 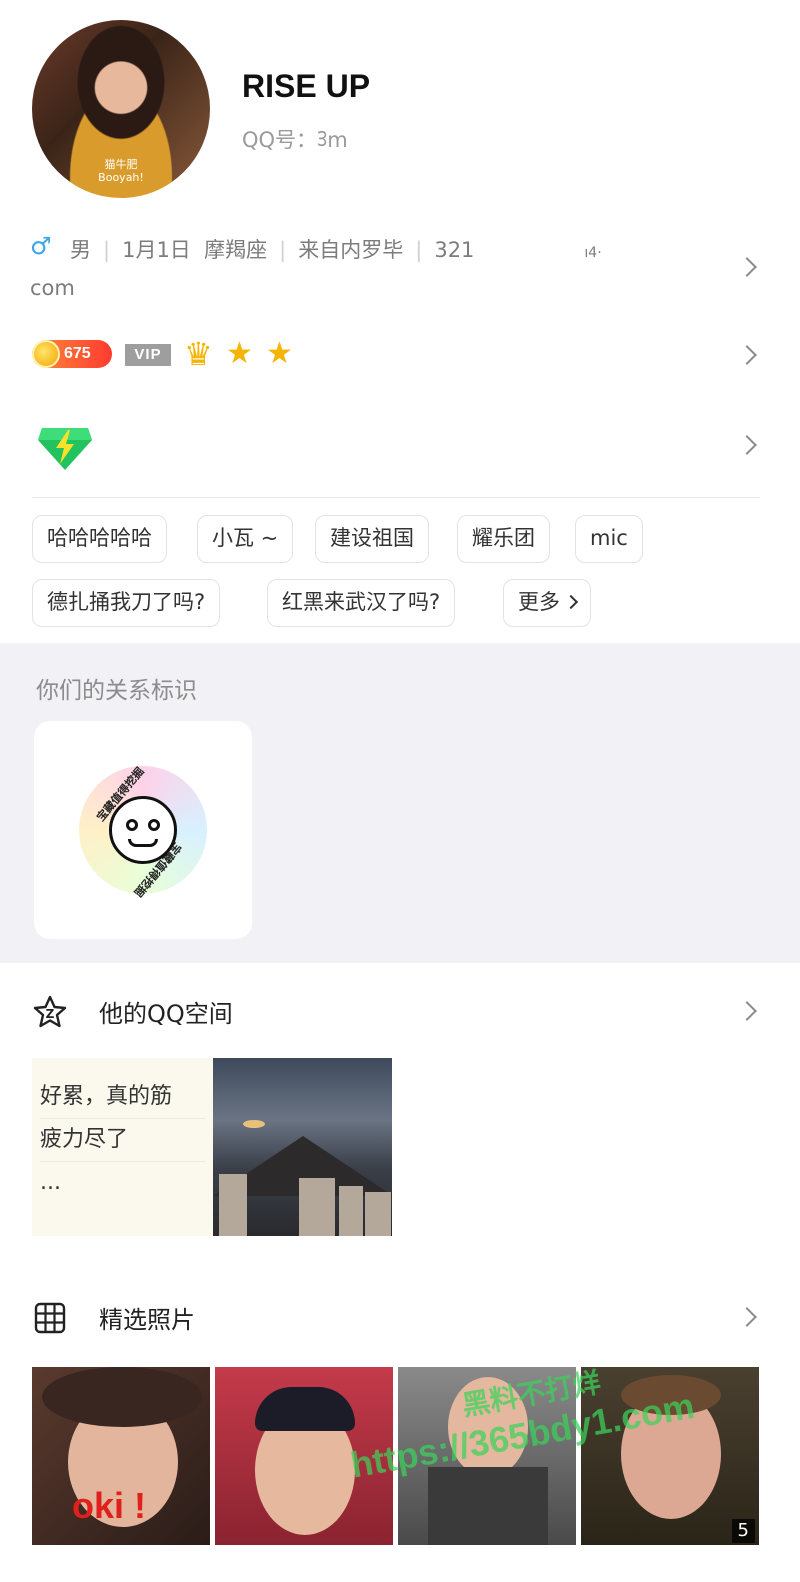 I want to click on vip-badge: VIP, so click(x=148, y=355).